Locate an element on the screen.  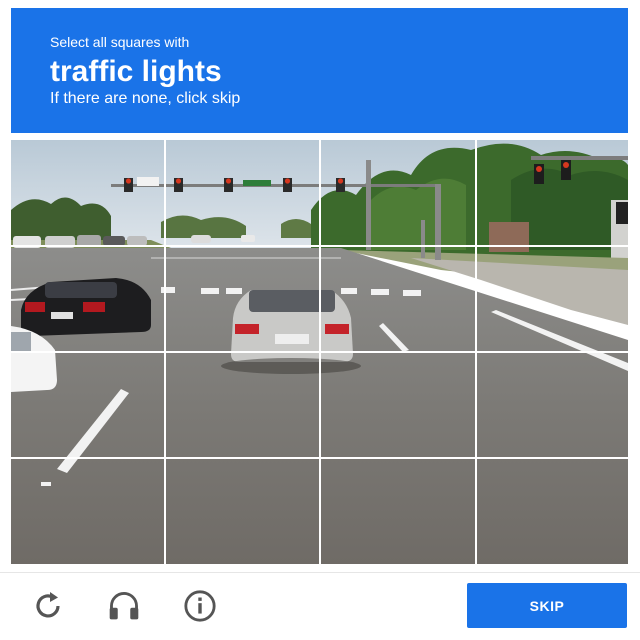
reload-icon is located at coordinates (48, 605).